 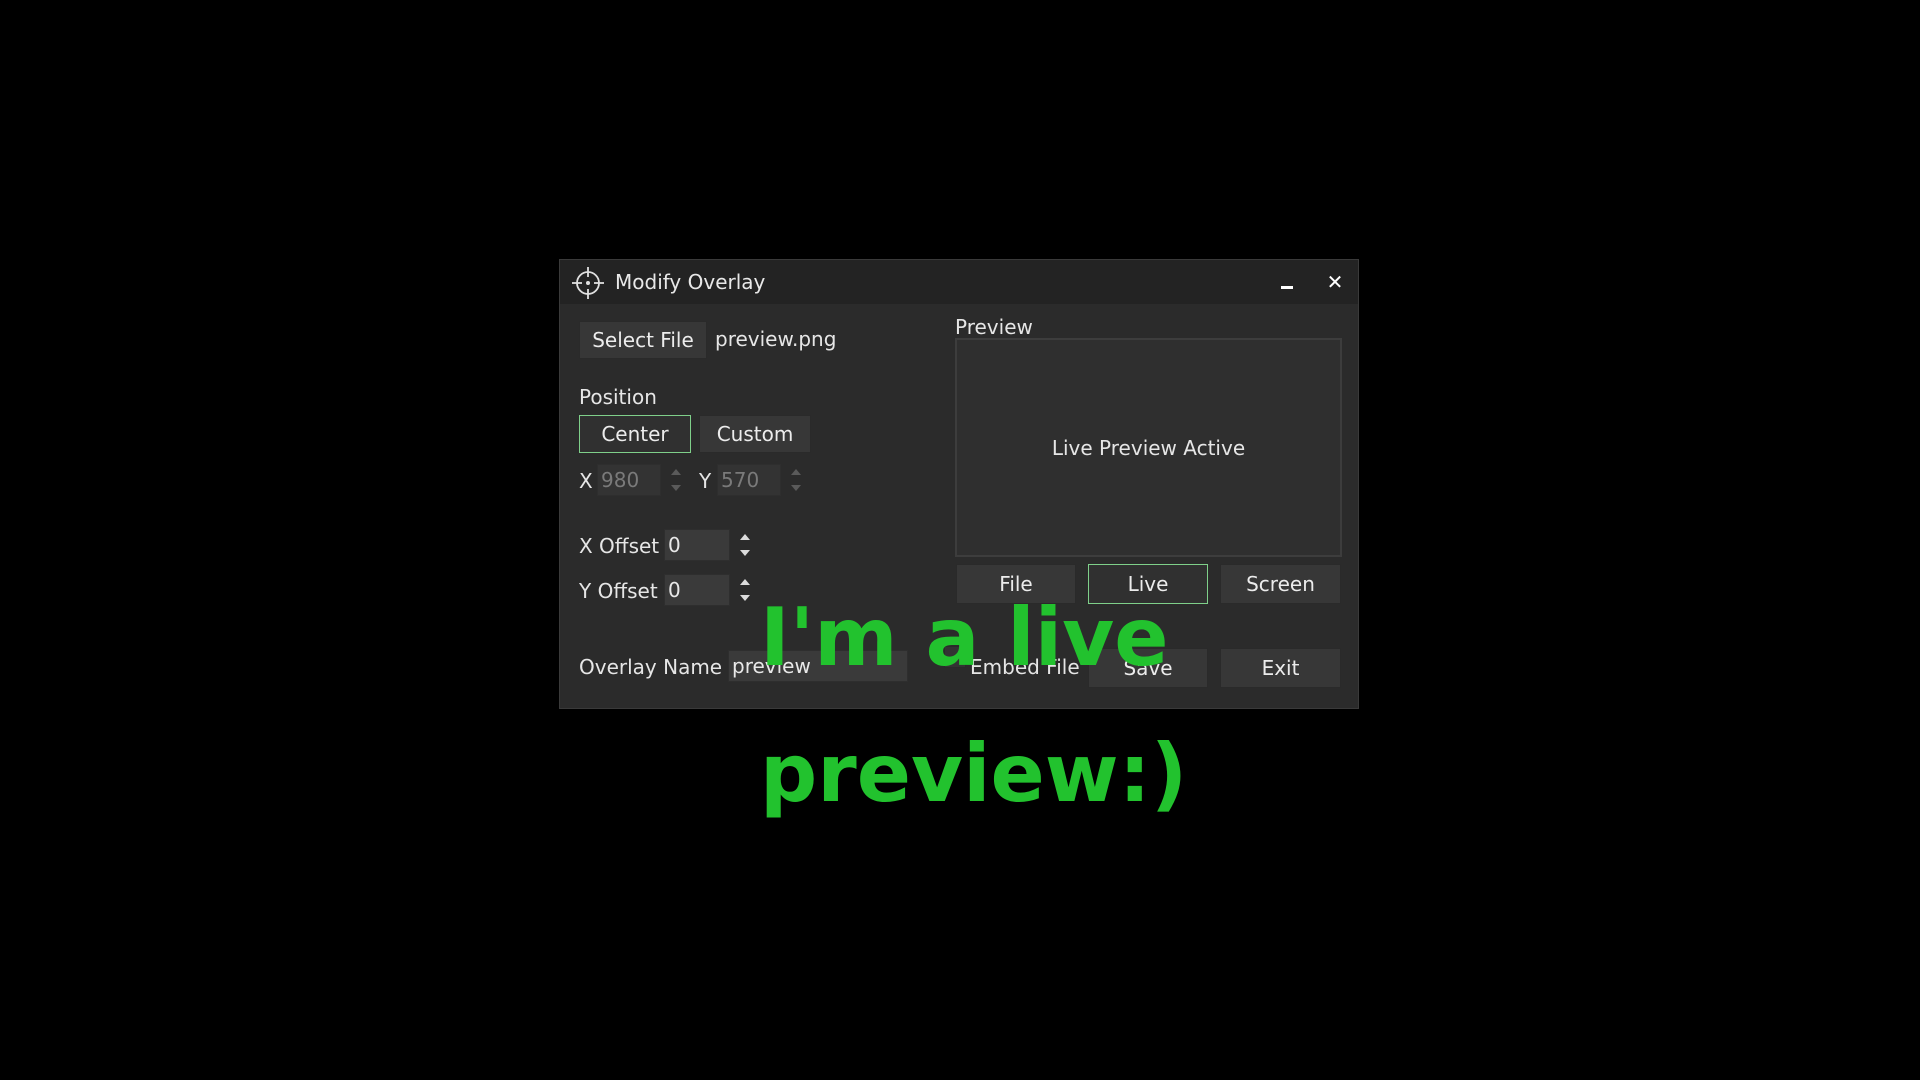 I want to click on minimize-icon, so click(x=1287, y=287).